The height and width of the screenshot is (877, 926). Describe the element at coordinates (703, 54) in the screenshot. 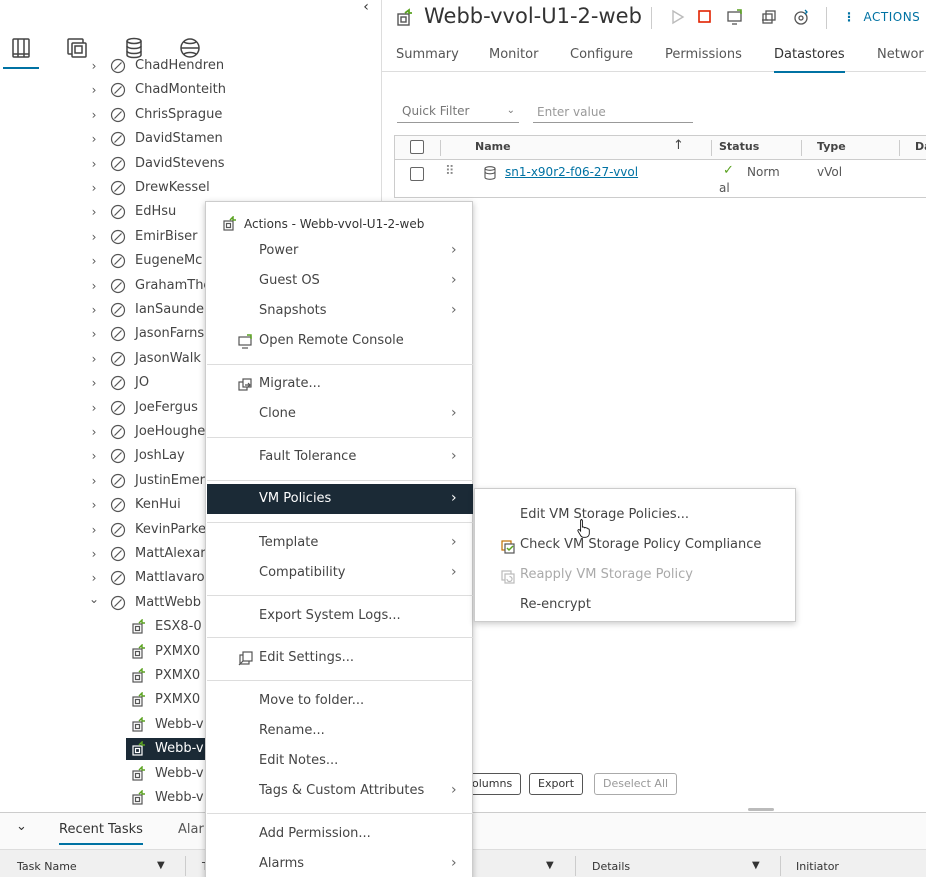

I see `tab-permissions: Permissions` at that location.